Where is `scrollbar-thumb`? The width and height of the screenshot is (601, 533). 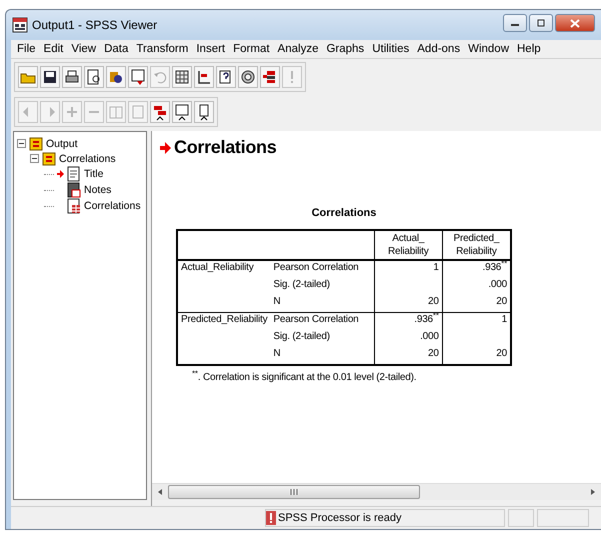
scrollbar-thumb is located at coordinates (294, 492).